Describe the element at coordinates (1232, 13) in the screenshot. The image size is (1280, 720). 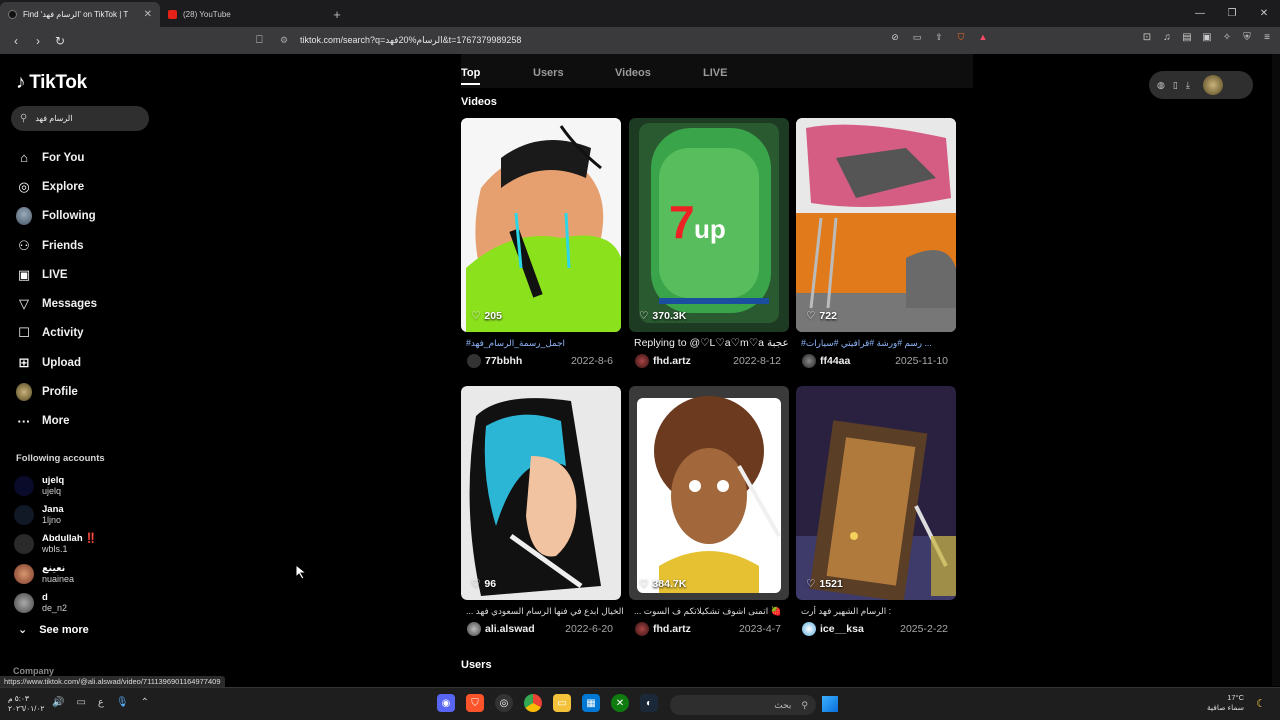
I see `maximize-icon: ❐` at that location.